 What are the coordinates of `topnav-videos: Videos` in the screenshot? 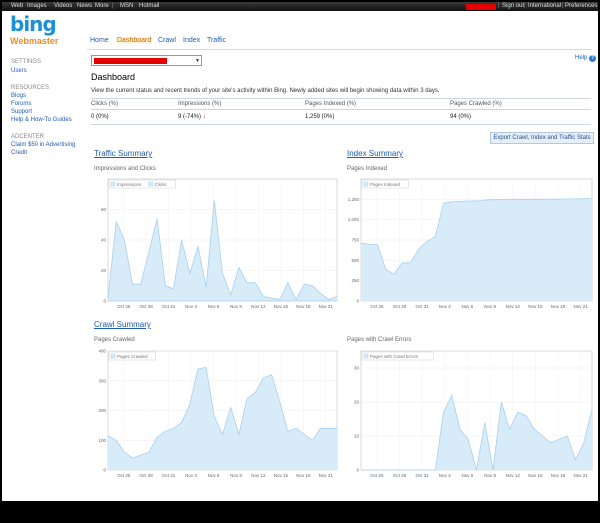 It's located at (63, 6).